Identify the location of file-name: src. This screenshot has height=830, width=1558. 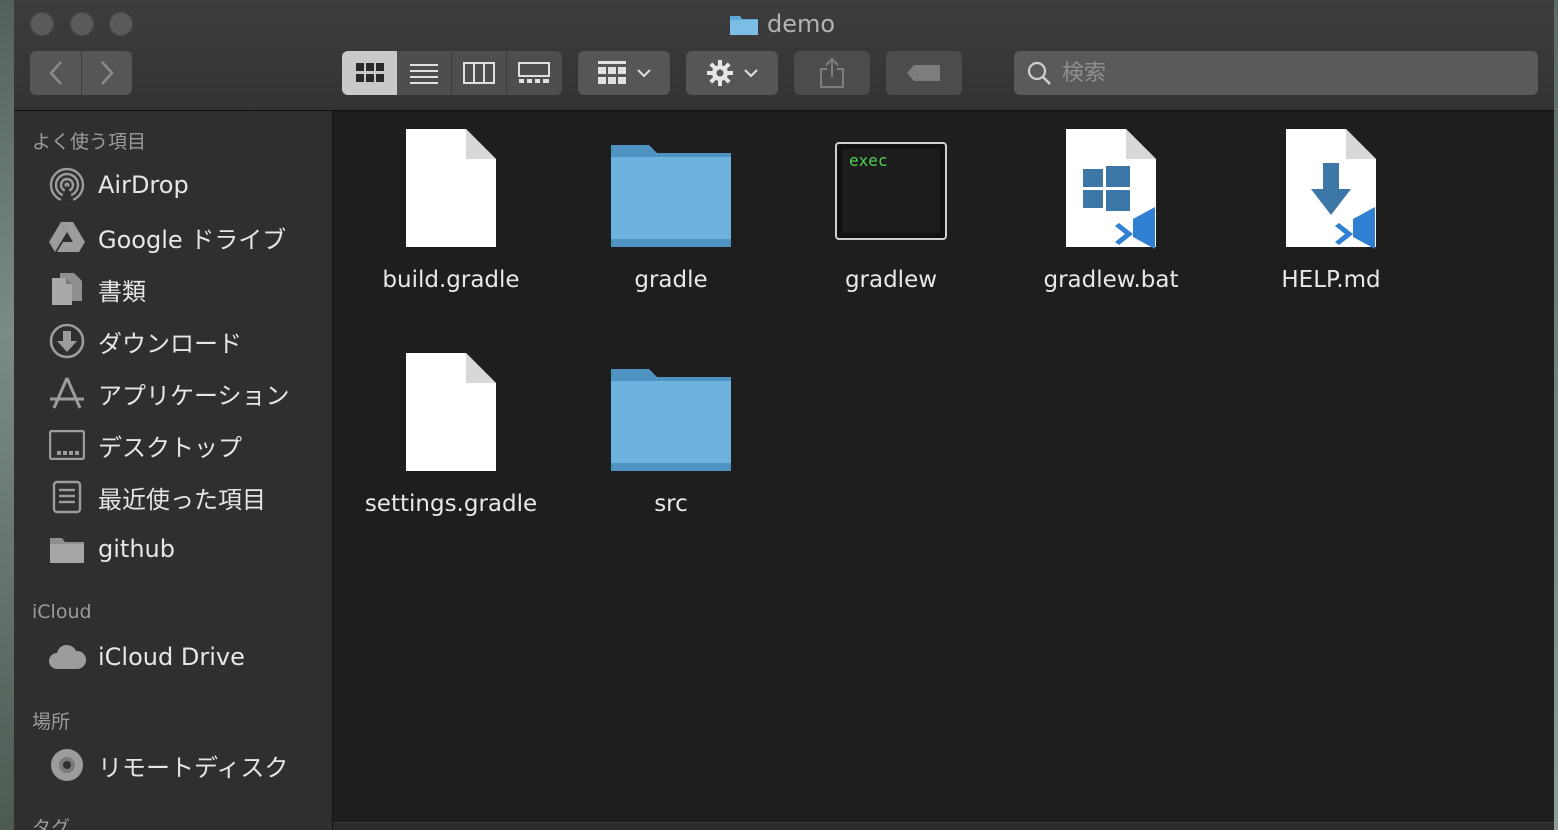
(671, 504).